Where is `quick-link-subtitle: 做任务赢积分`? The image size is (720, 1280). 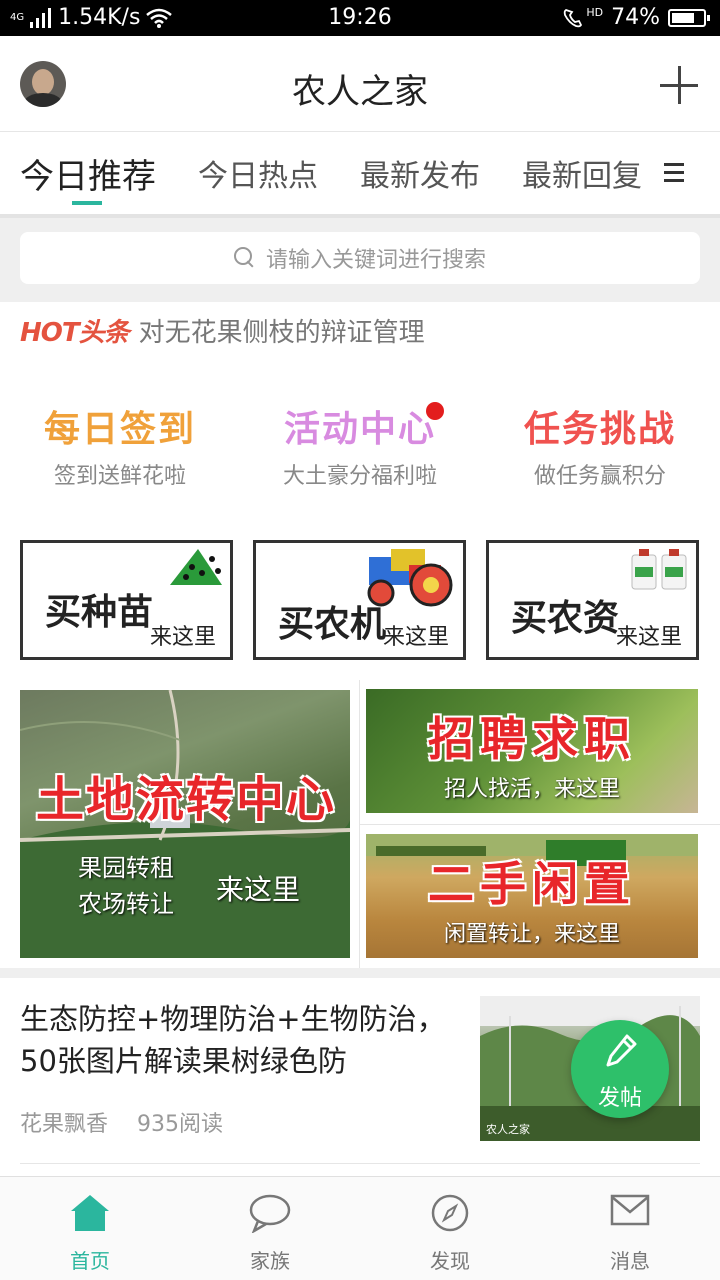 quick-link-subtitle: 做任务赢积分 is located at coordinates (599, 476).